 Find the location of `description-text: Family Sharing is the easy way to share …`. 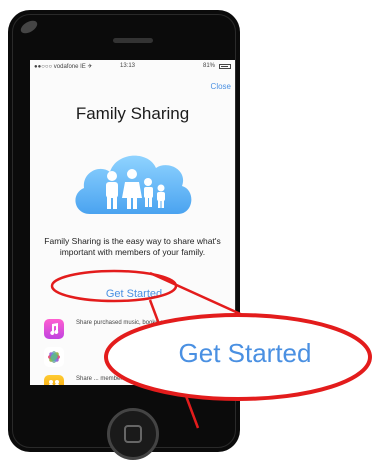

description-text: Family Sharing is the easy way to share … is located at coordinates (132, 246).